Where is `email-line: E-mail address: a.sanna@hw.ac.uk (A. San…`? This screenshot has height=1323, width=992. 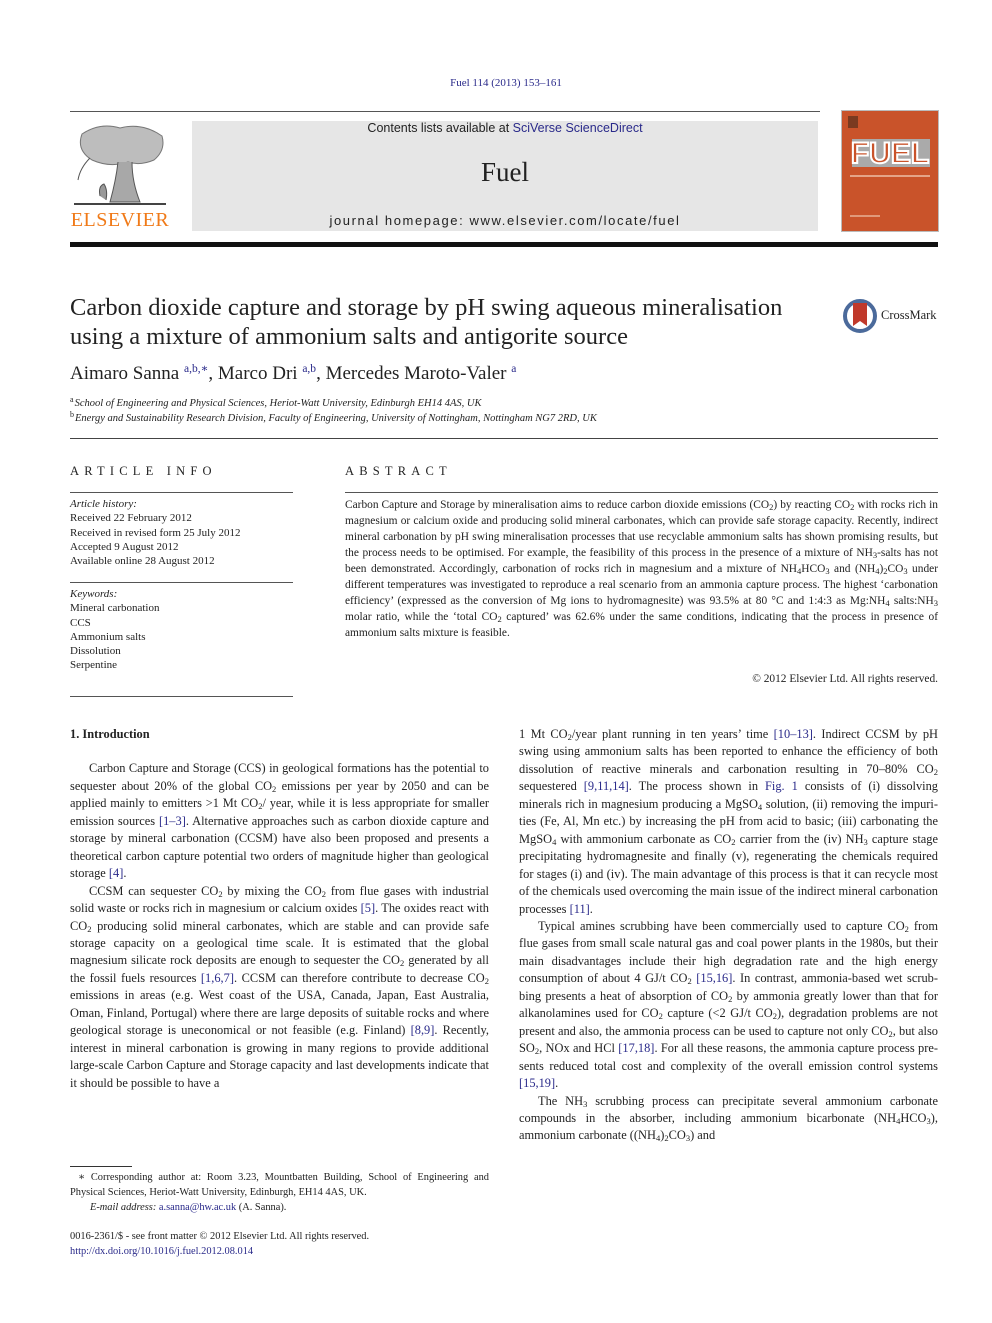 email-line: E-mail address: a.sanna@hw.ac.uk (A. San… is located at coordinates (279, 1207).